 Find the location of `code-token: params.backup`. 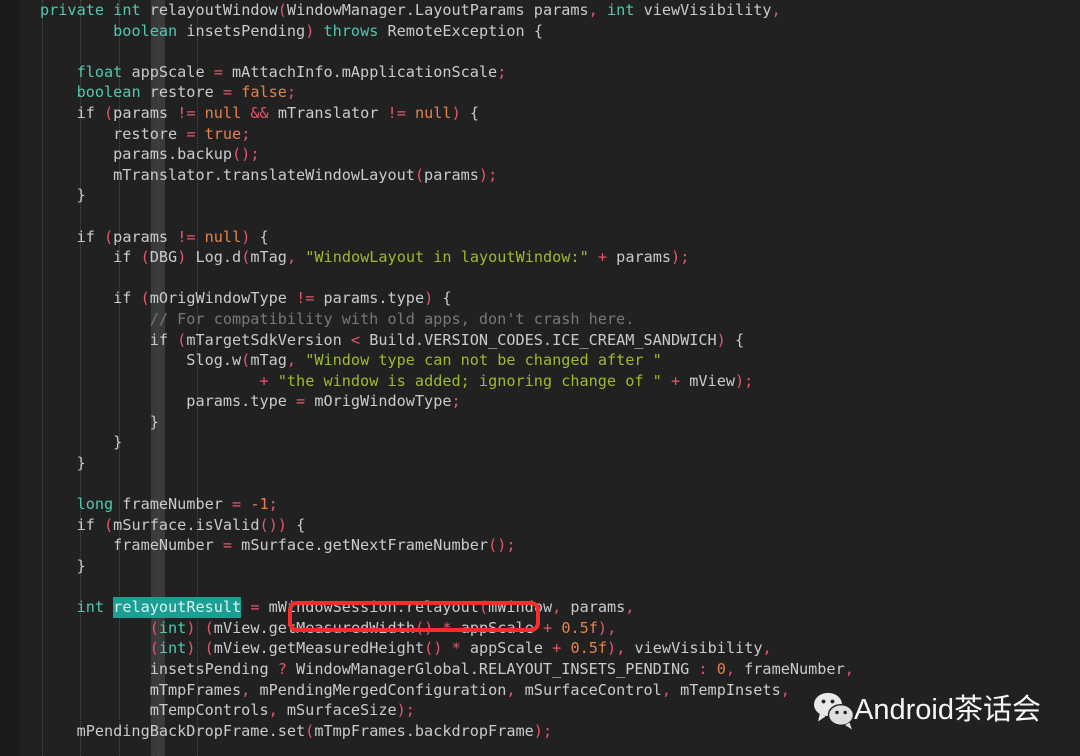

code-token: params.backup is located at coordinates (136, 154).